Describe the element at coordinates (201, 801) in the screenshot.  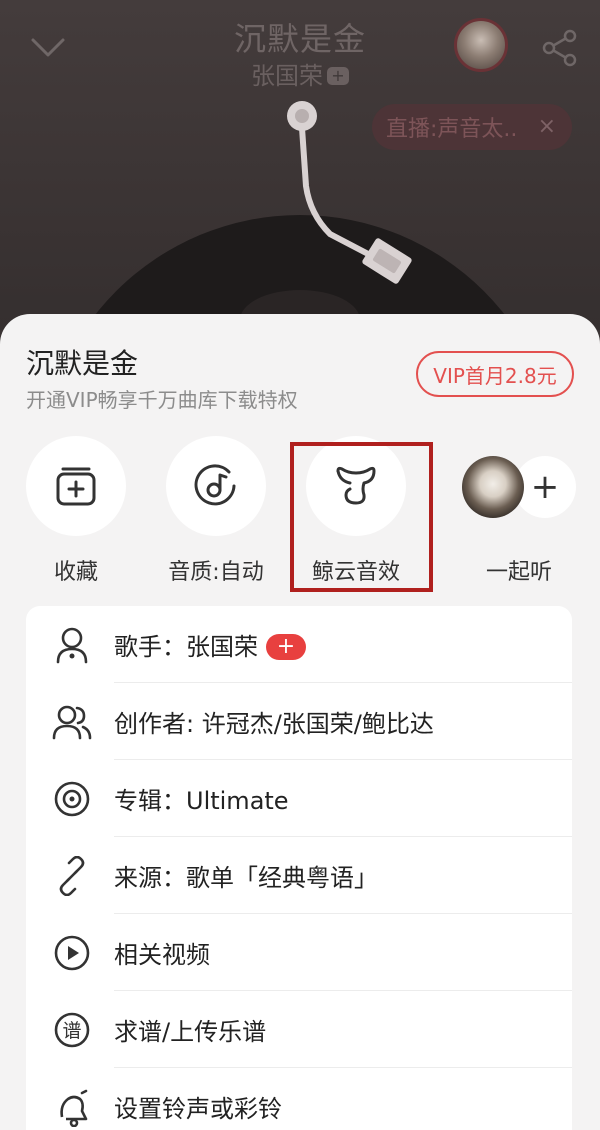
I see `album-text: 专辑：Ultimate` at that location.